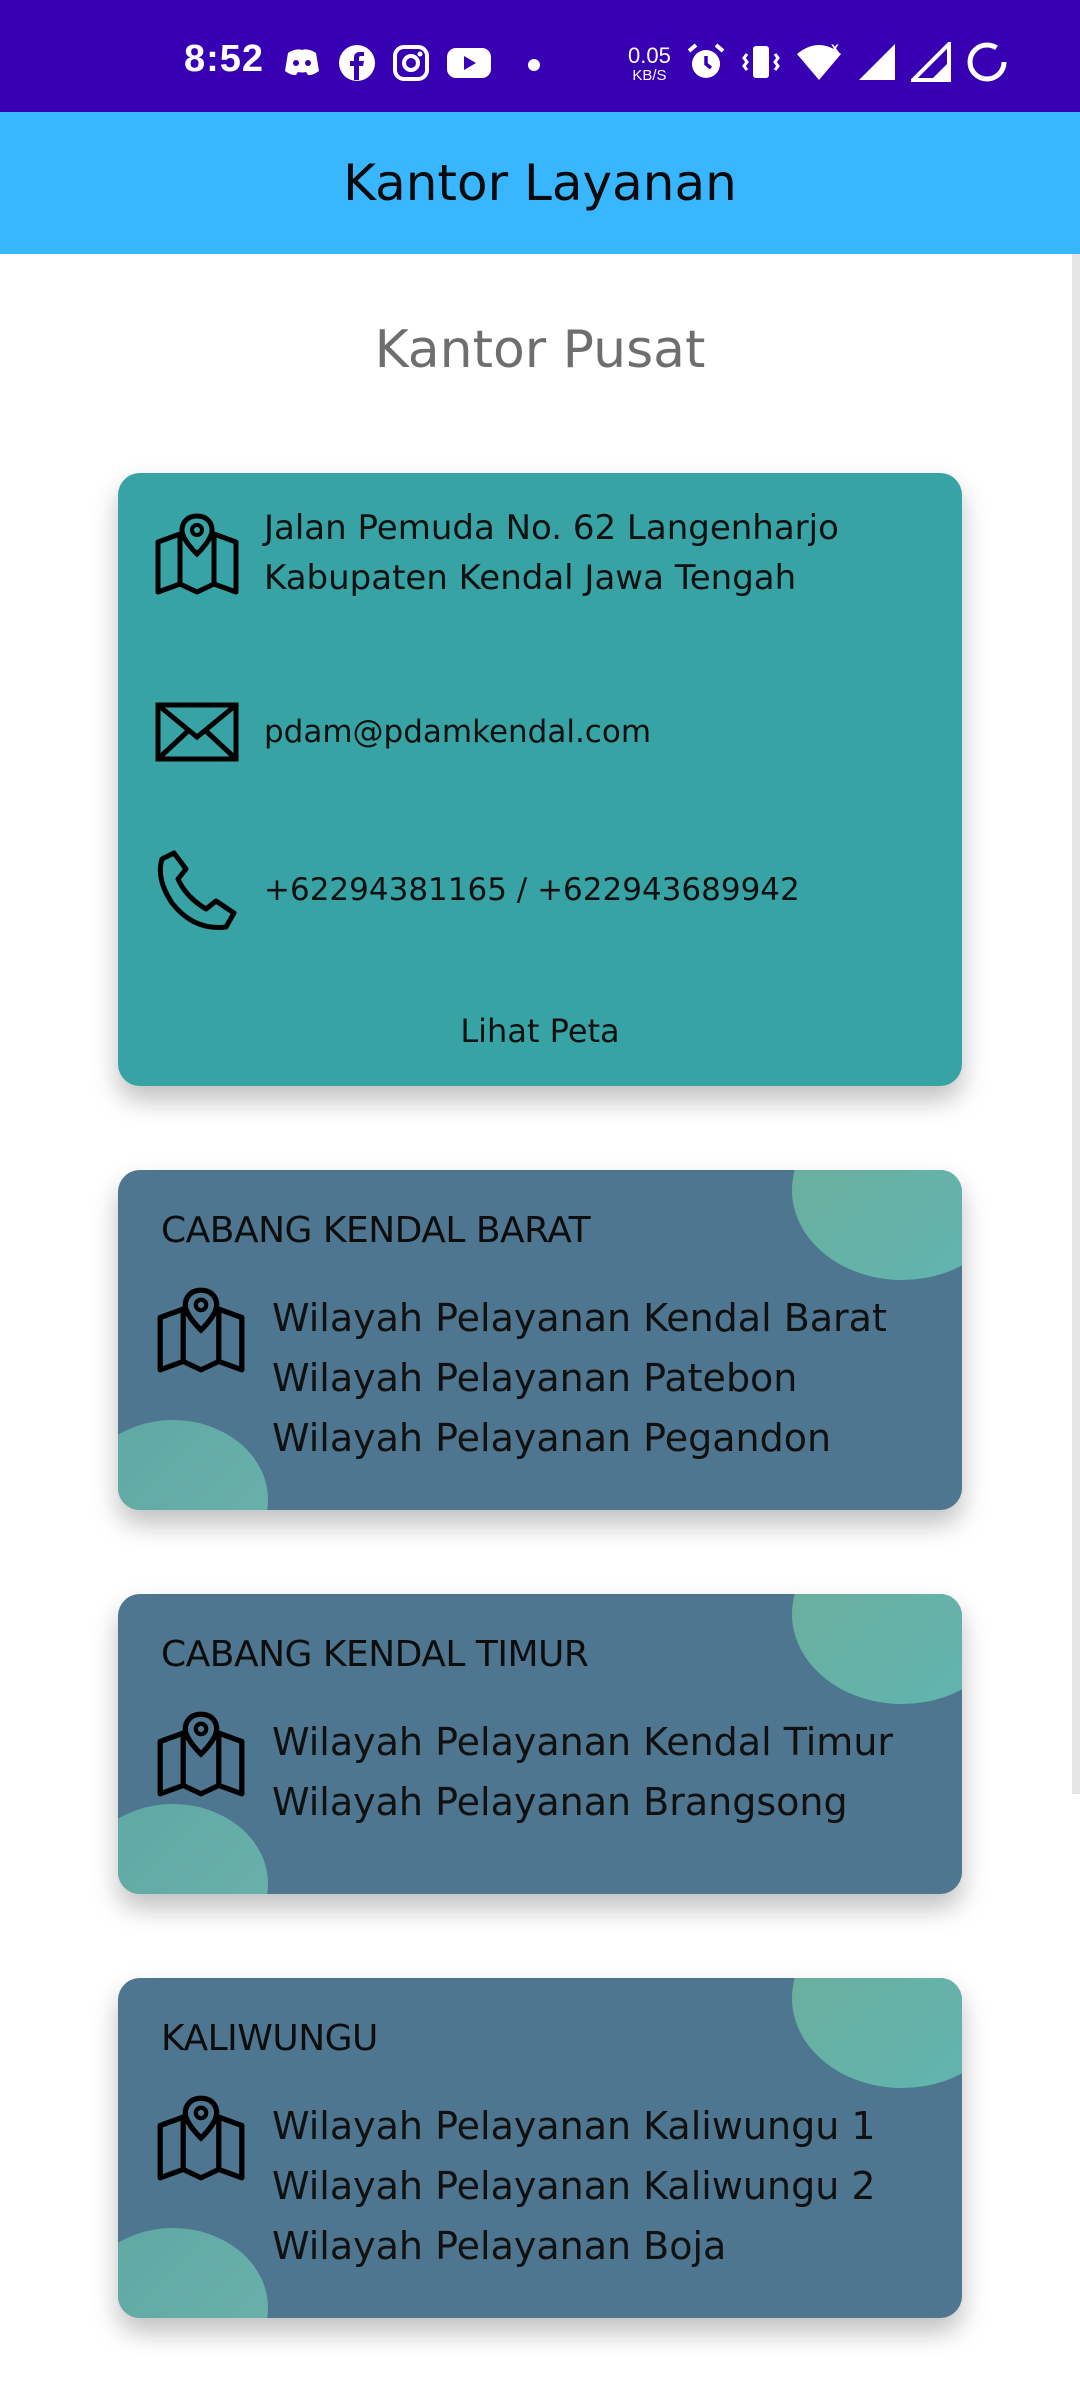 The image size is (1080, 2400). Describe the element at coordinates (302, 65) in the screenshot. I see `discord-icon` at that location.